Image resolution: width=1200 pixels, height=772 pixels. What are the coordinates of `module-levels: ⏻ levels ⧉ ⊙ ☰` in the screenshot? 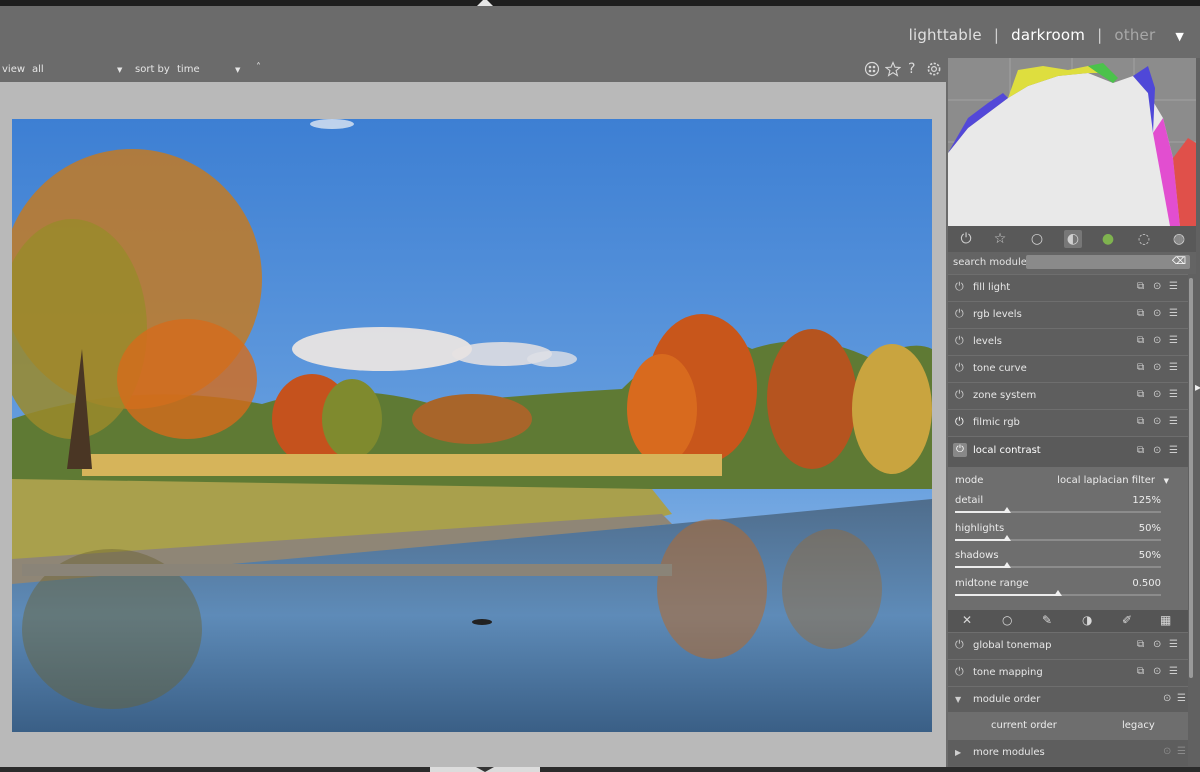 It's located at (1068, 341).